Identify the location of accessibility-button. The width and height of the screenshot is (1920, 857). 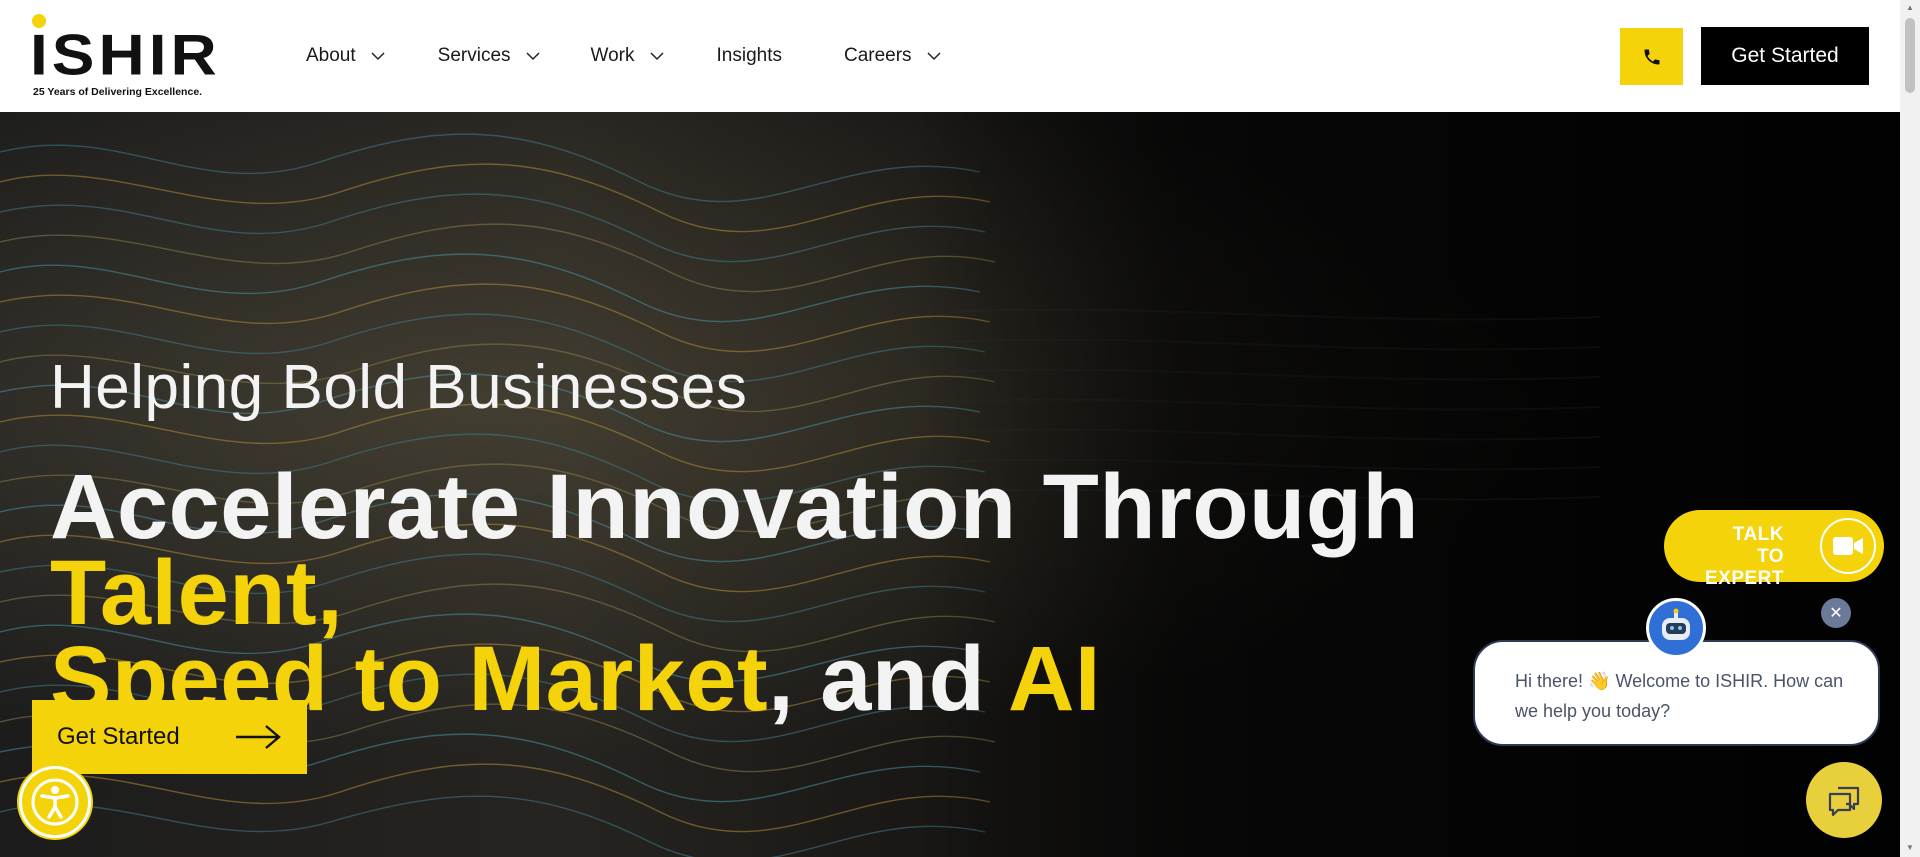
(55, 802).